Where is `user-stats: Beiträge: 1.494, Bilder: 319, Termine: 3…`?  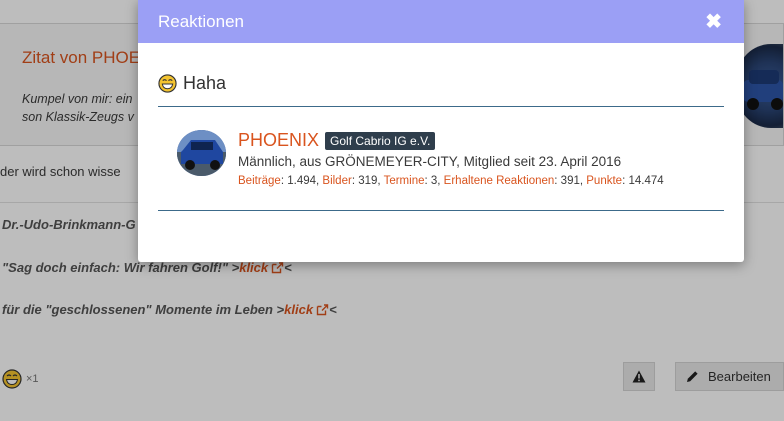
user-stats: Beiträge: 1.494, Bilder: 319, Termine: 3… is located at coordinates (451, 181).